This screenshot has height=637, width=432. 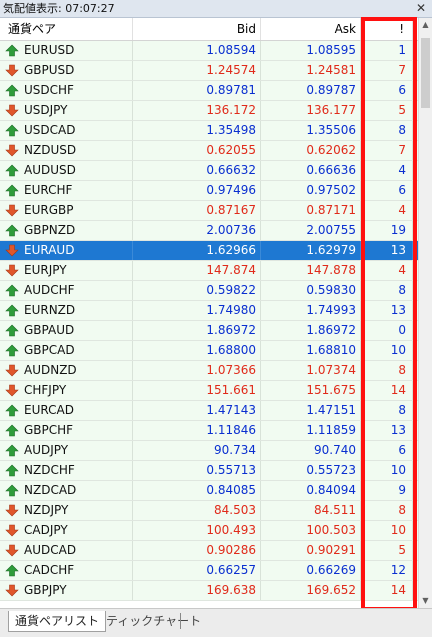 I want to click on table-row: NZDCHF 0.55713 0.55723 10, so click(x=209, y=471).